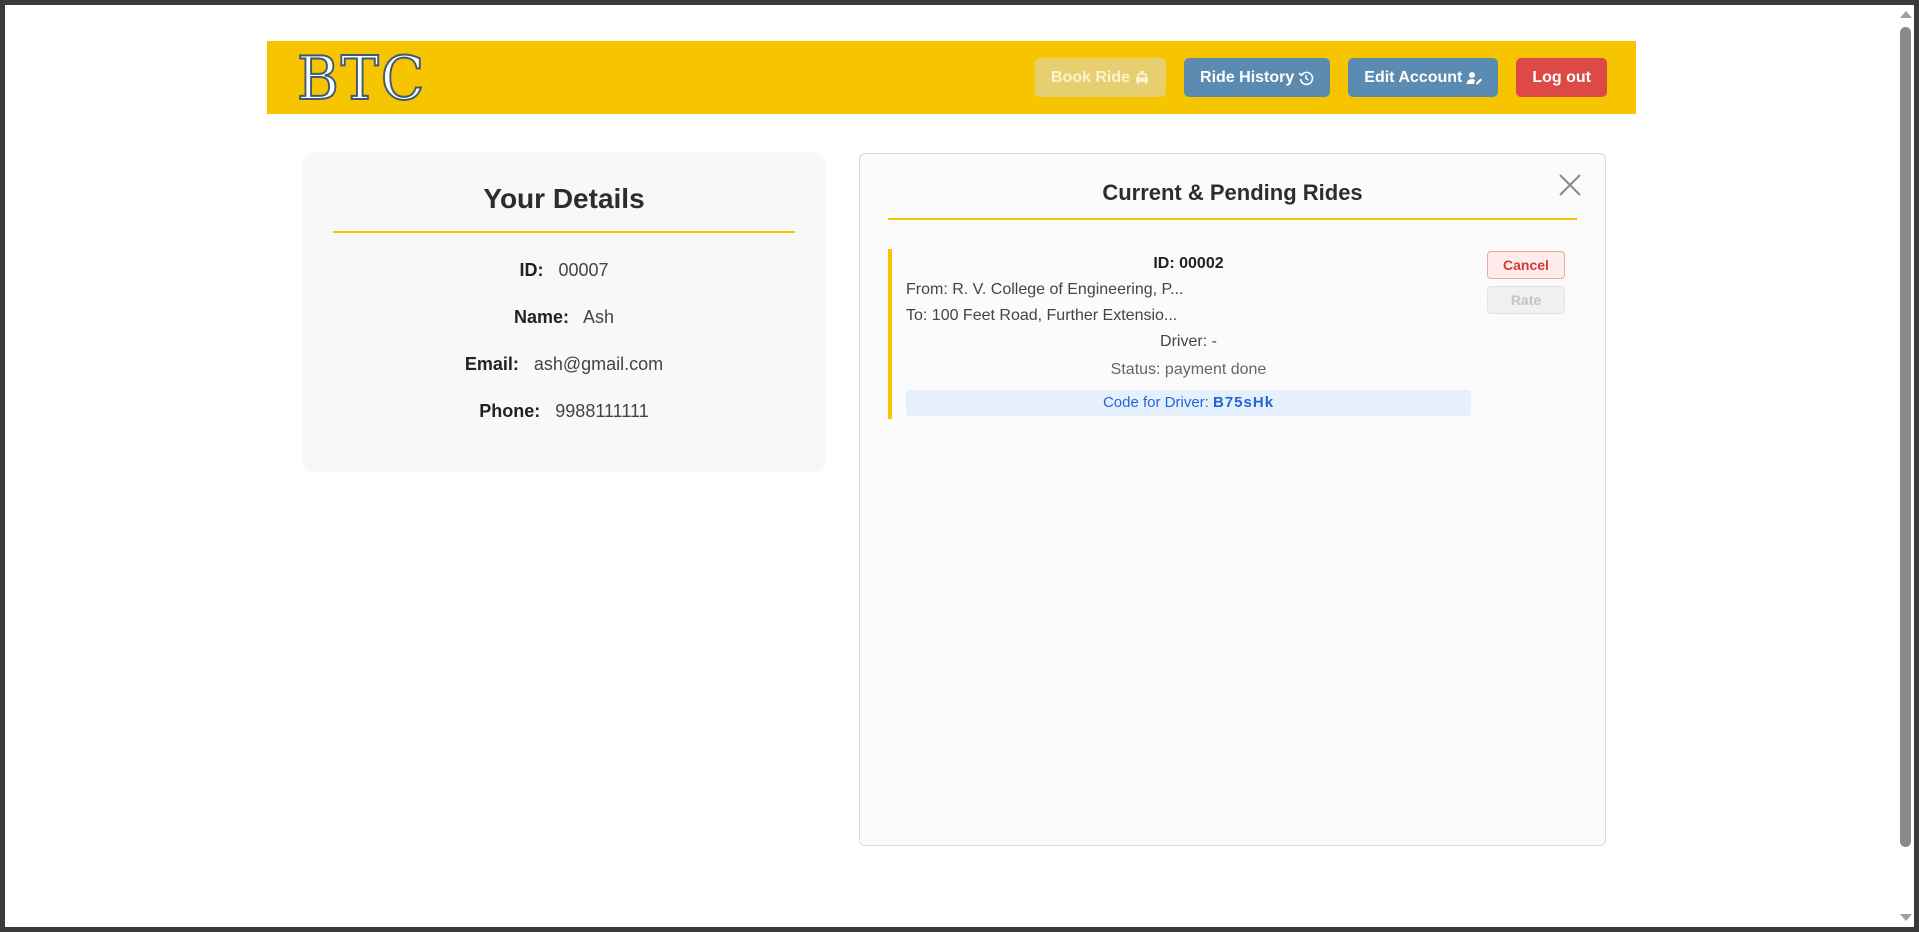 Image resolution: width=1919 pixels, height=932 pixels. I want to click on detail-row-email: Email: ash@gmail.com, so click(564, 364).